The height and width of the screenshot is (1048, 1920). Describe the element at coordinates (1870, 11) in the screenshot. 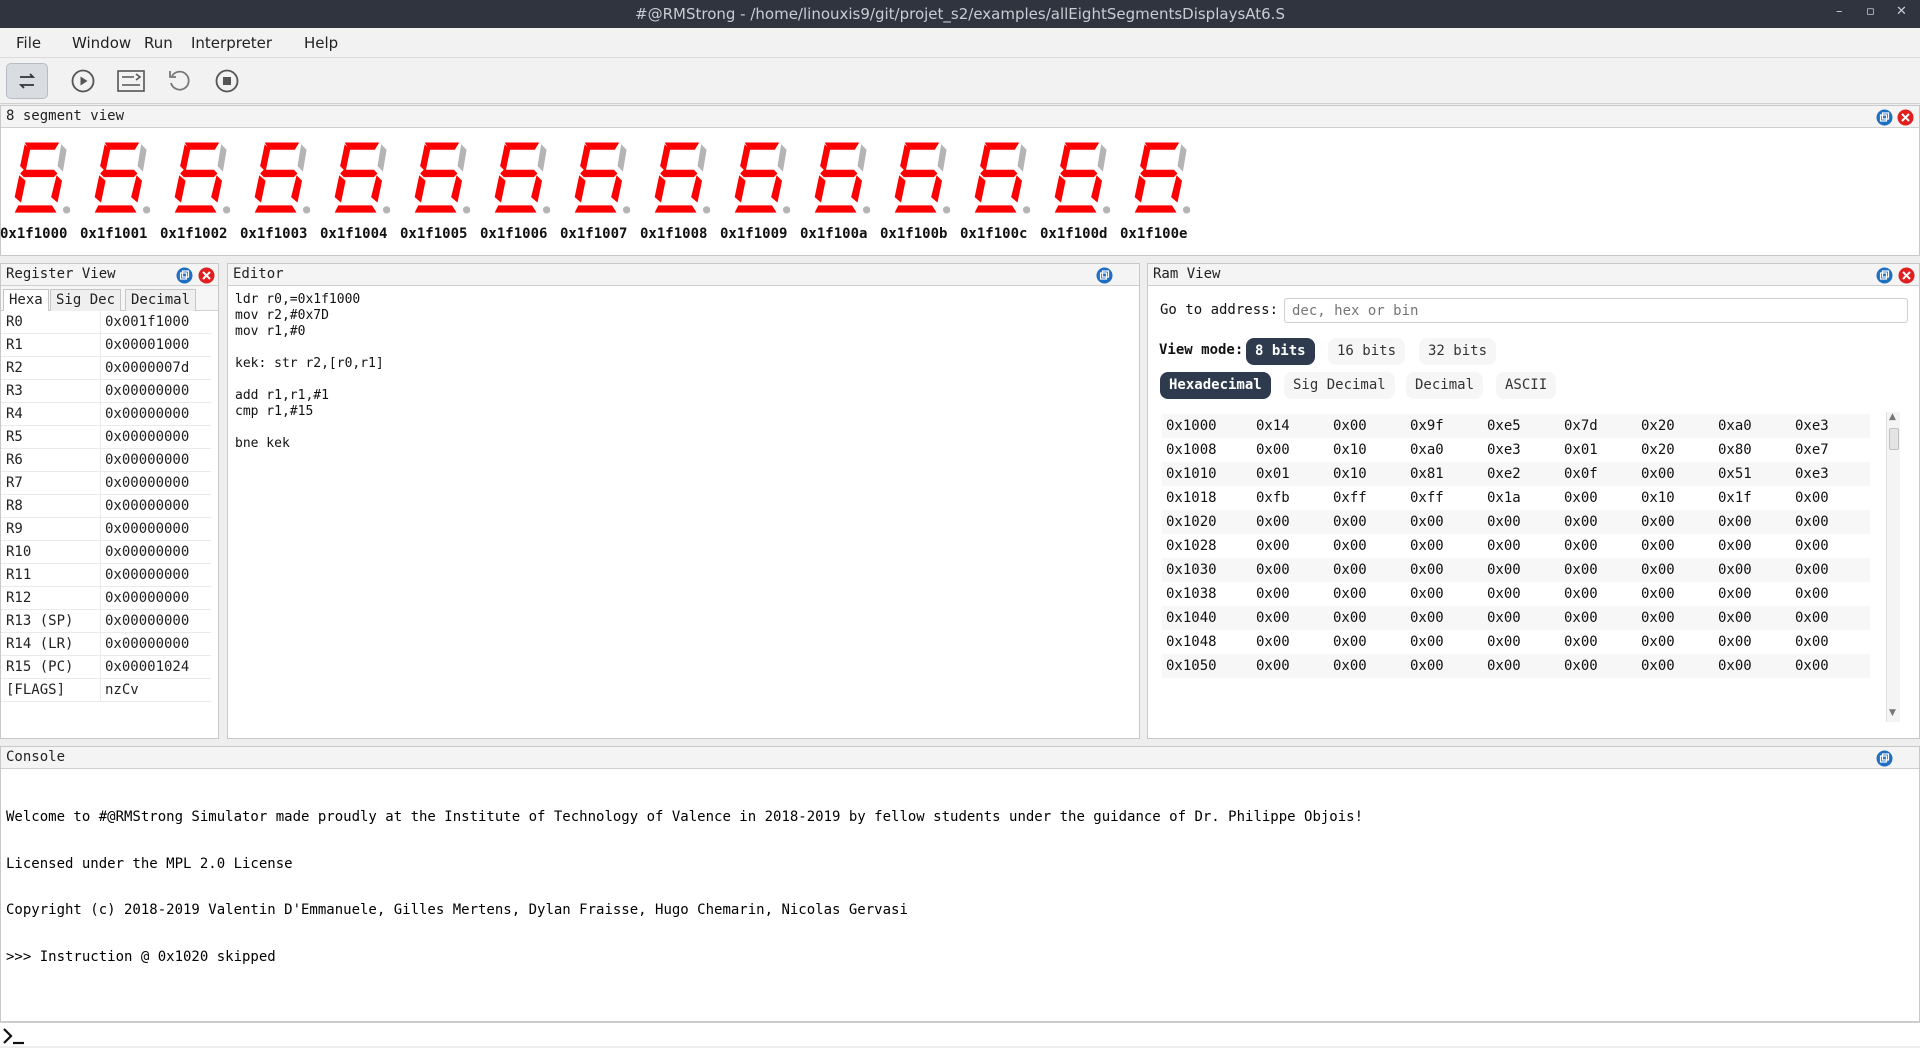

I see `maximize-icon: ▫` at that location.